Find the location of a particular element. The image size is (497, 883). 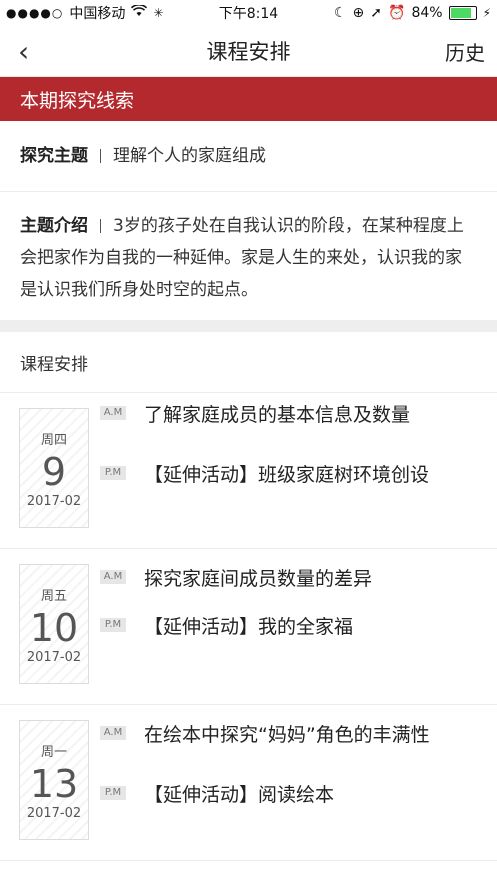

date-box: 周一 13 2017-02 is located at coordinates (54, 780).